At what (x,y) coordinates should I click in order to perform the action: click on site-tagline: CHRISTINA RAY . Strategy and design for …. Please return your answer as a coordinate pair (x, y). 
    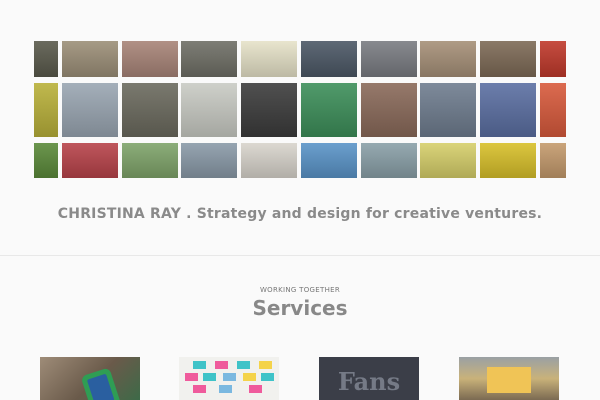
    Looking at the image, I should click on (300, 214).